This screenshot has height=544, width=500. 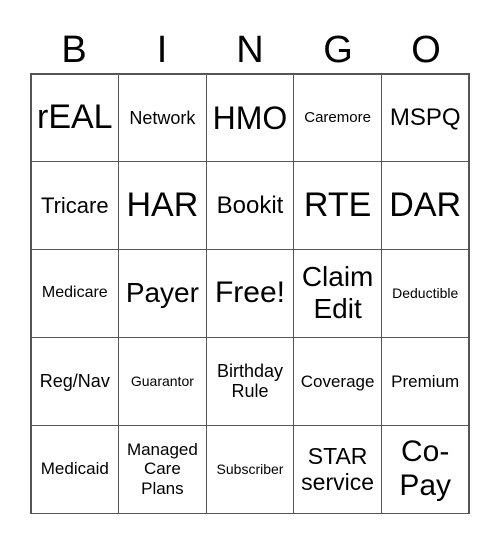 What do you see at coordinates (425, 469) in the screenshot?
I see `bingo-cell: Co- Pay` at bounding box center [425, 469].